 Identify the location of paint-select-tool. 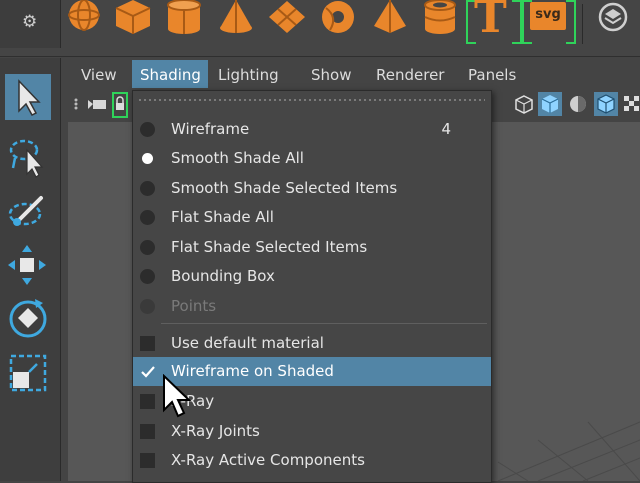
(28, 213).